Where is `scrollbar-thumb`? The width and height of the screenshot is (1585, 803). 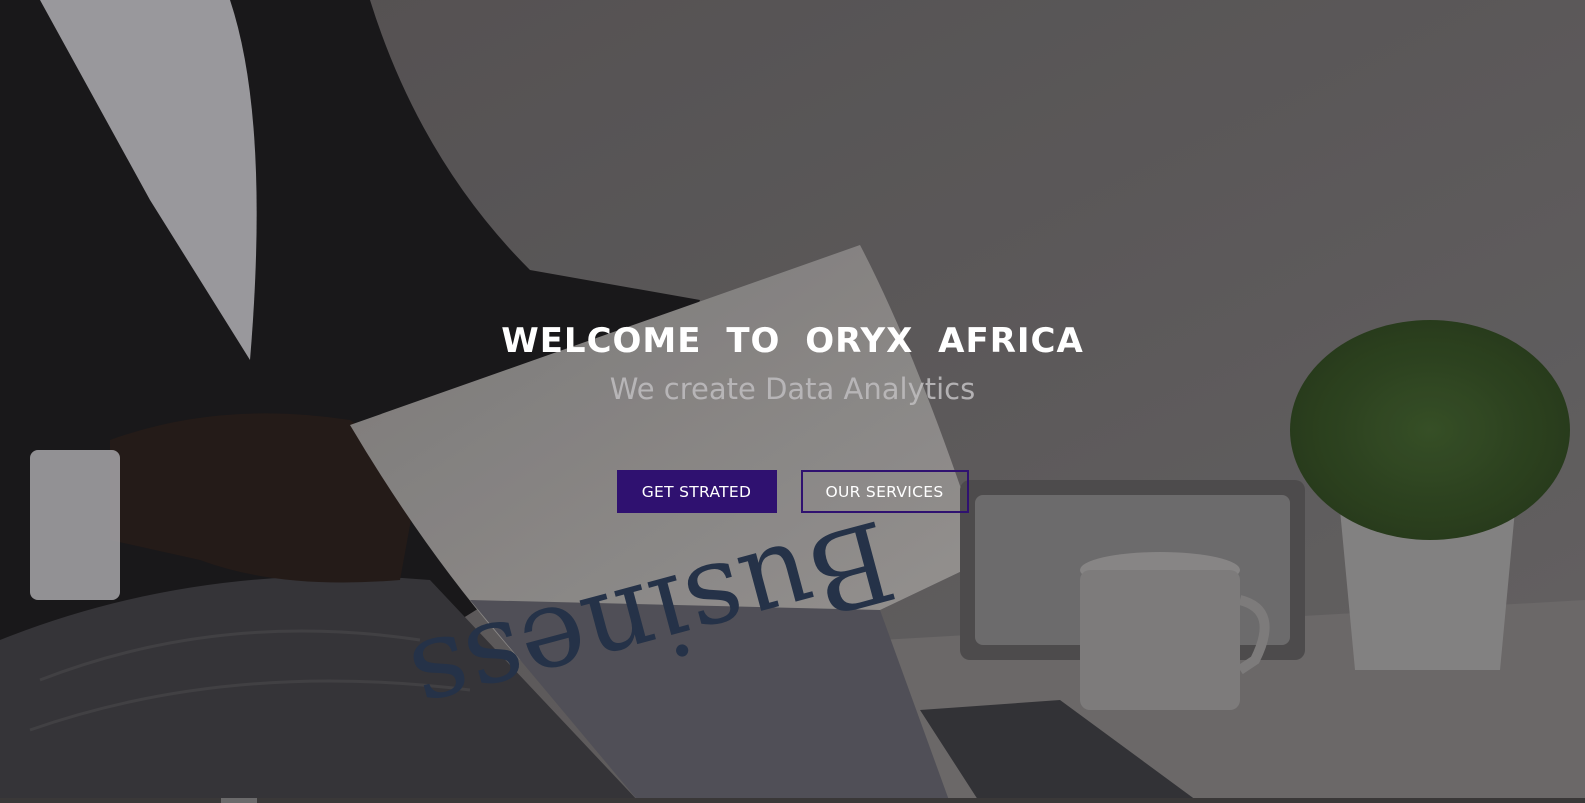
scrollbar-thumb is located at coordinates (239, 800).